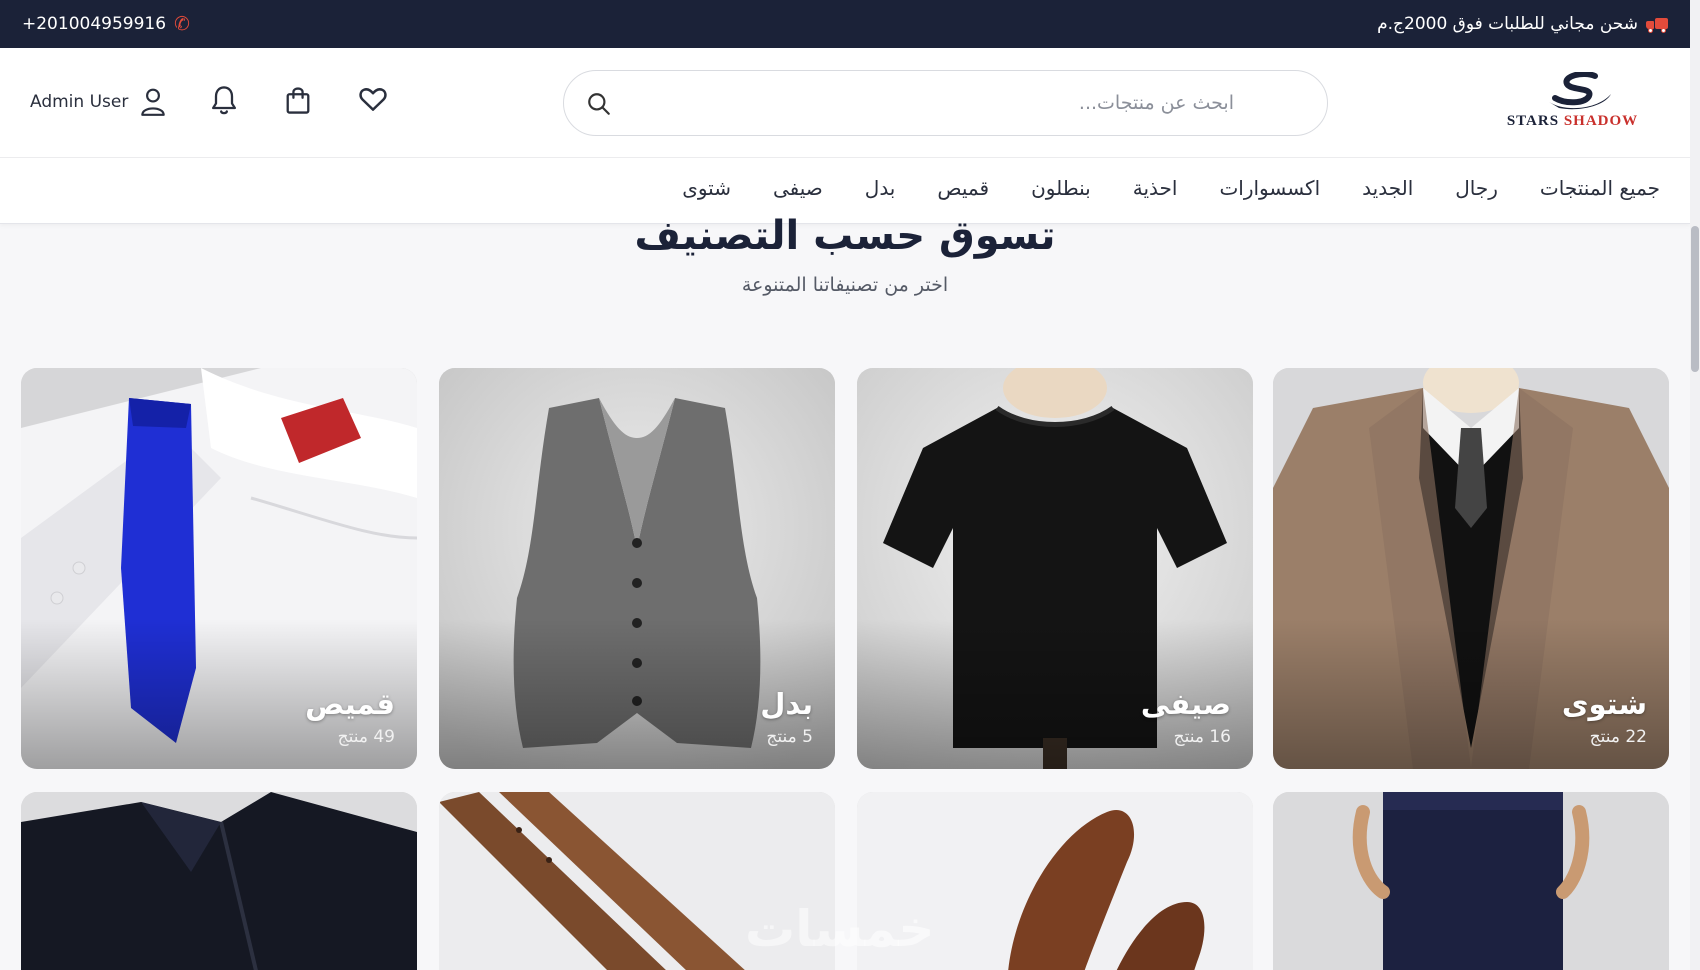 This screenshot has height=970, width=1700. What do you see at coordinates (1476, 188) in the screenshot?
I see `nav-item: رجال` at bounding box center [1476, 188].